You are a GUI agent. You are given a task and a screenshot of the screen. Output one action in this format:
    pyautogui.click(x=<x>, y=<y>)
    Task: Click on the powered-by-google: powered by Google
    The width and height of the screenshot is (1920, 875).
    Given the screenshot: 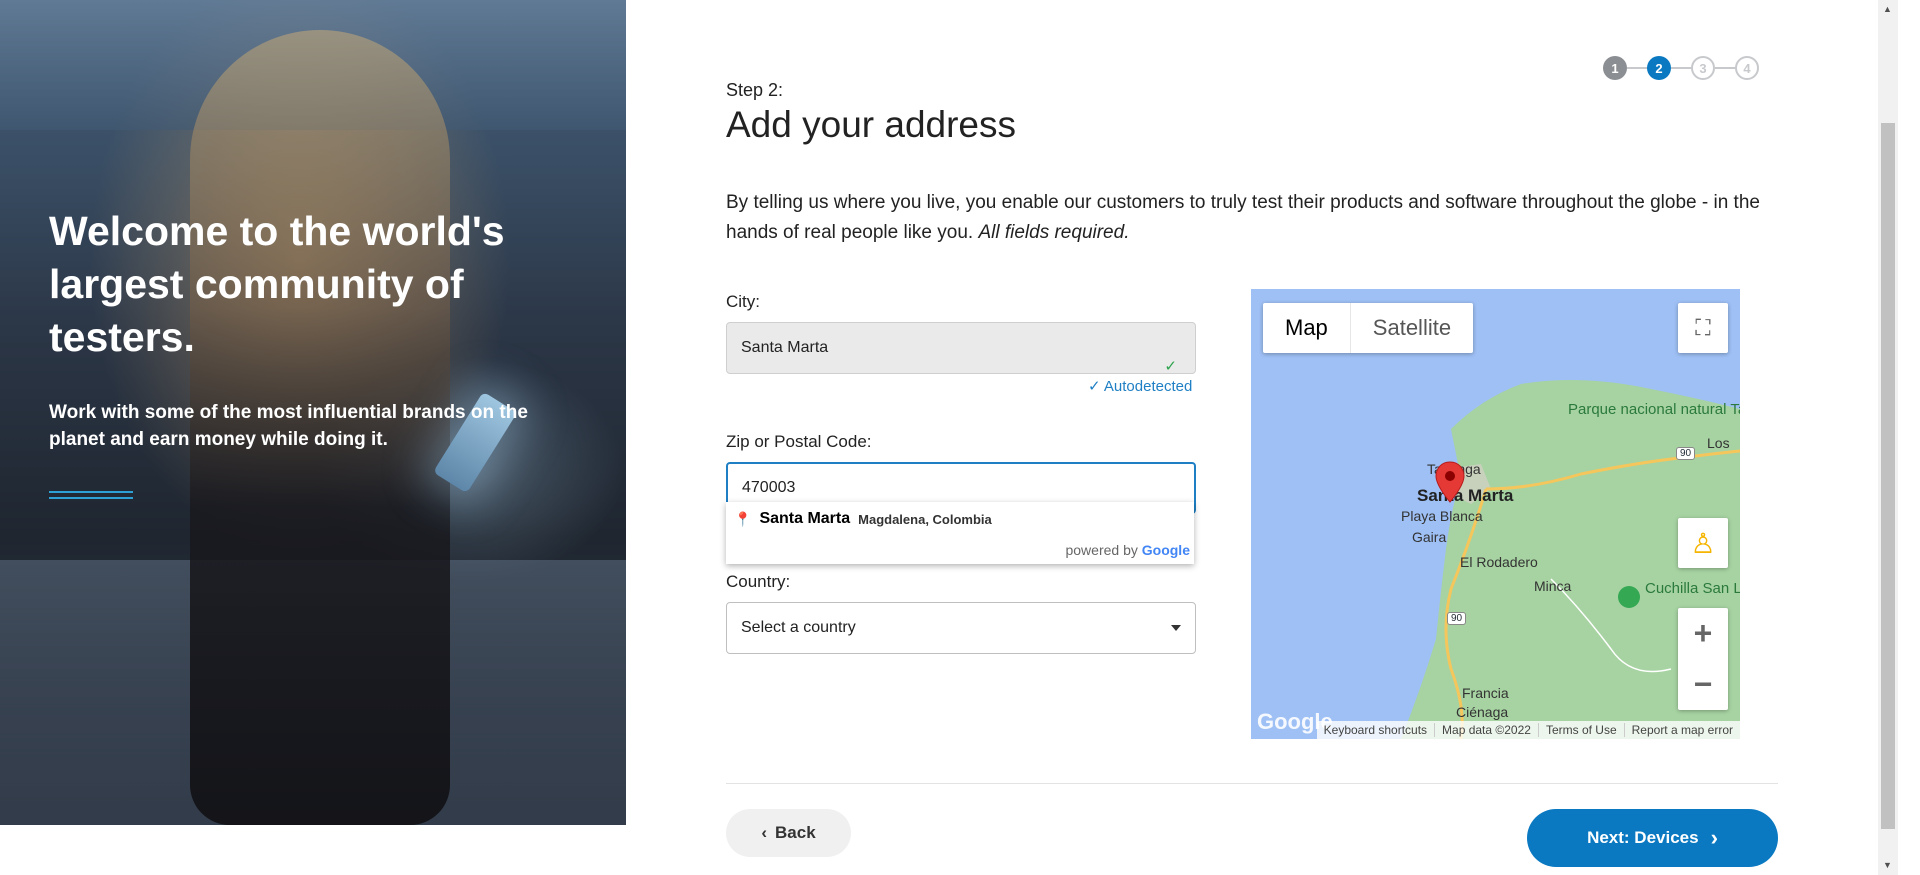 What is the action you would take?
    pyautogui.click(x=1127, y=550)
    